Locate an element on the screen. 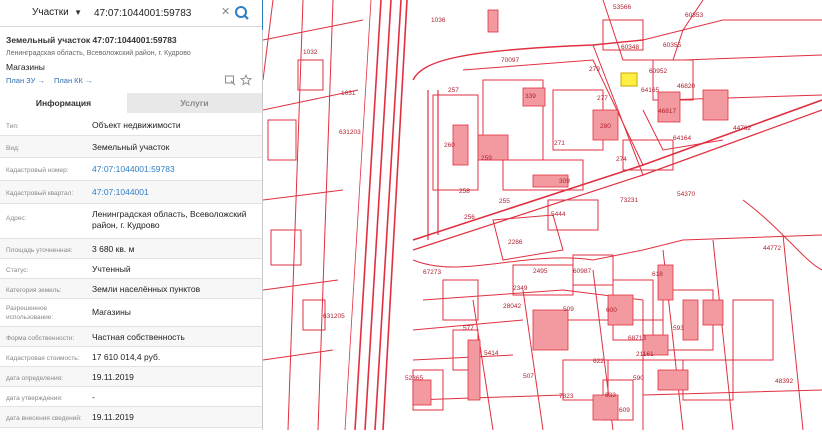 The width and height of the screenshot is (822, 435). map-label: 60355 is located at coordinates (672, 45).